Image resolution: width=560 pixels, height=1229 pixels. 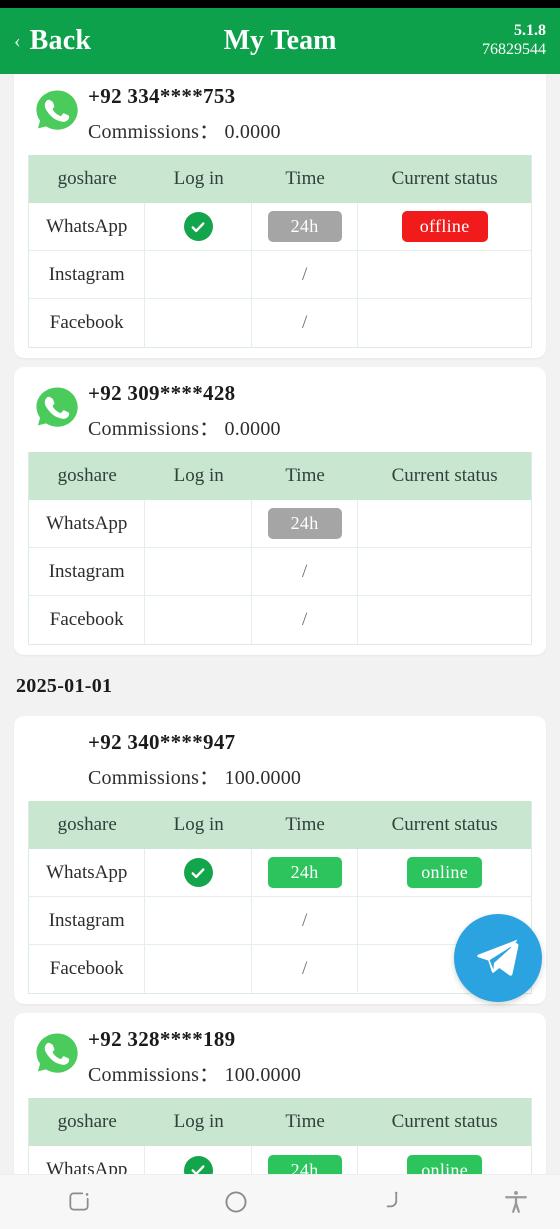 I want to click on nav-home-button, so click(x=235, y=1202).